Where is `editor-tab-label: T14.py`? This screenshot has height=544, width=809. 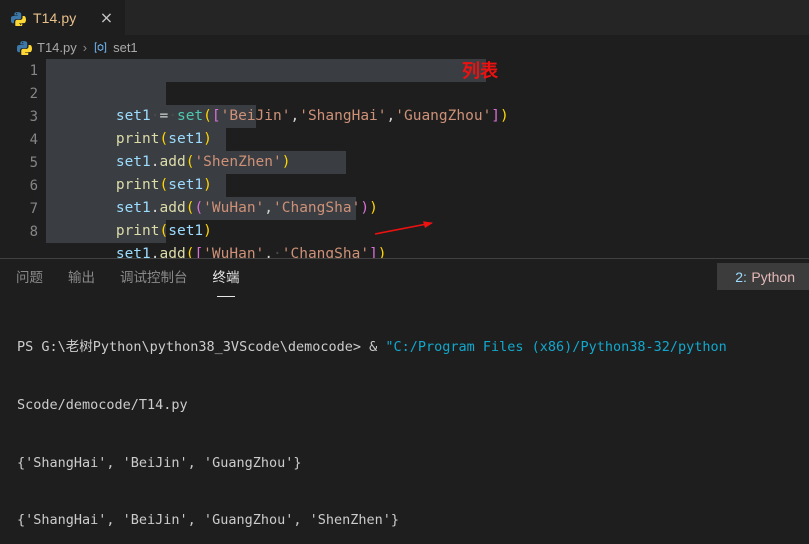
editor-tab-label: T14.py is located at coordinates (55, 18).